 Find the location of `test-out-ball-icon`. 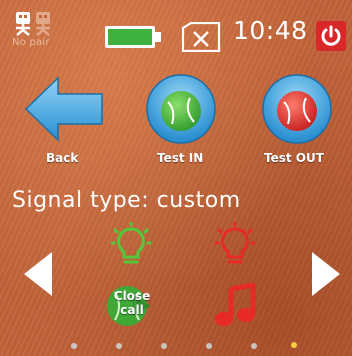

test-out-ball-icon is located at coordinates (297, 109).